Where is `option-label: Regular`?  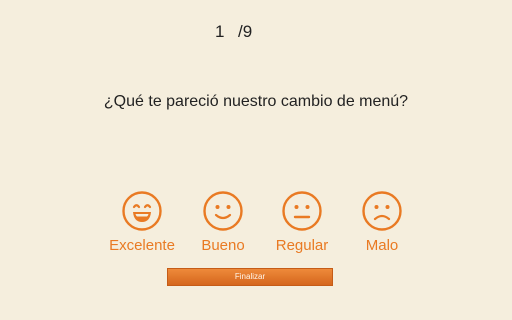
option-label: Regular is located at coordinates (302, 245).